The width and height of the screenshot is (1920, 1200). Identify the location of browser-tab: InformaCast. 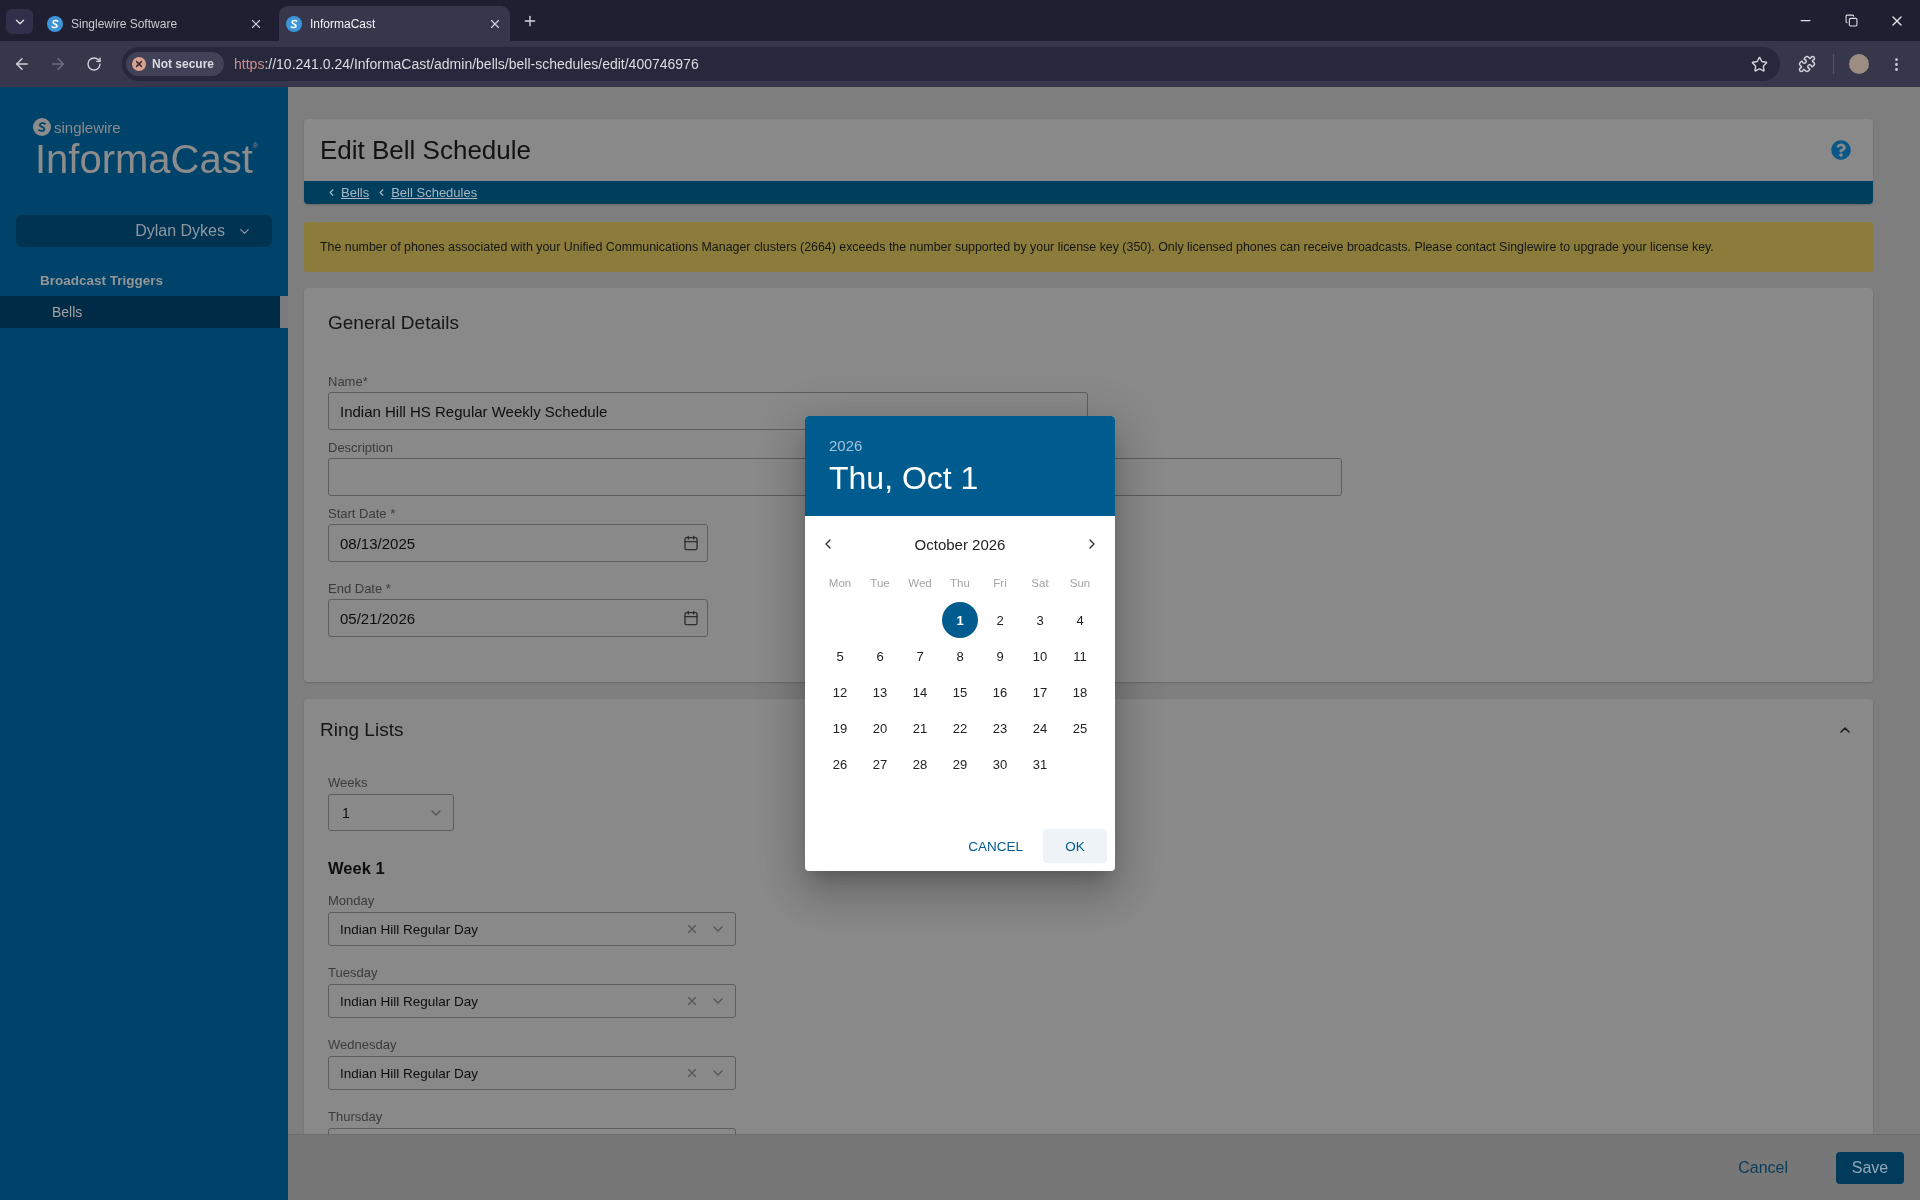
(394, 23).